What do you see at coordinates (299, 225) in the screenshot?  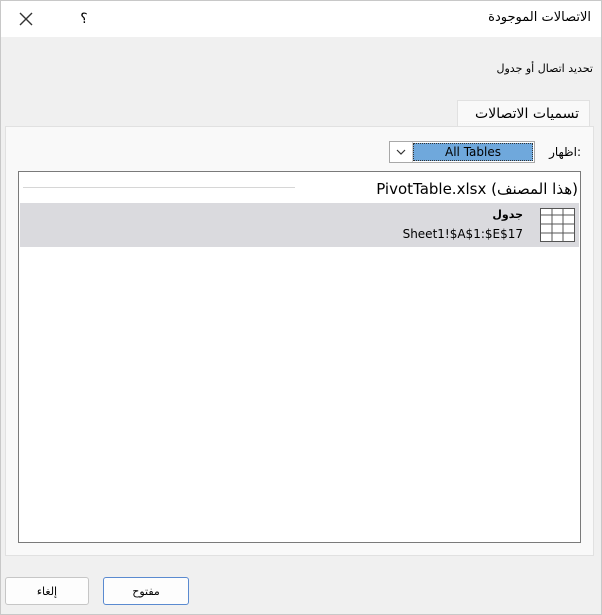 I see `list-item: جدول Sheet1!$A$1:$E$17` at bounding box center [299, 225].